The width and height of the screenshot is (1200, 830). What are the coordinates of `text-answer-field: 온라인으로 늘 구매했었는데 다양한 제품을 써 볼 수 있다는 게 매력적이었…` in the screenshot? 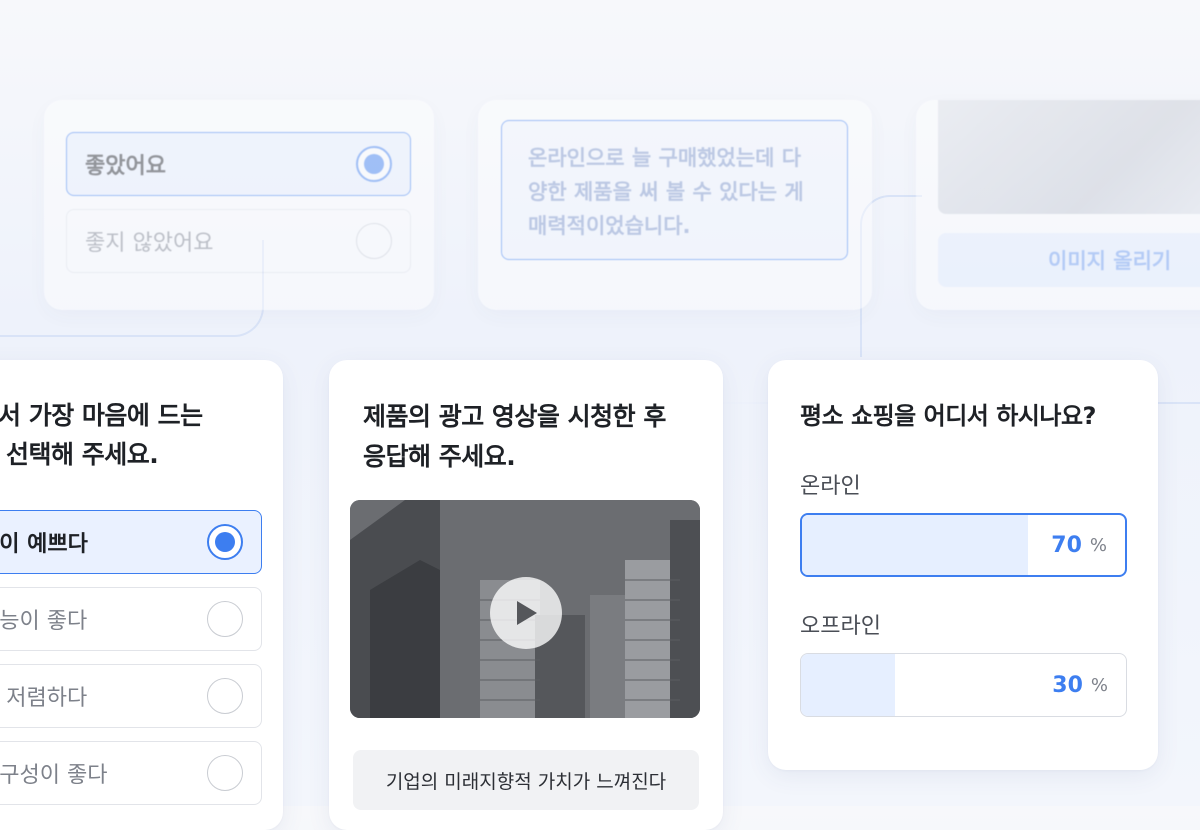 It's located at (674, 190).